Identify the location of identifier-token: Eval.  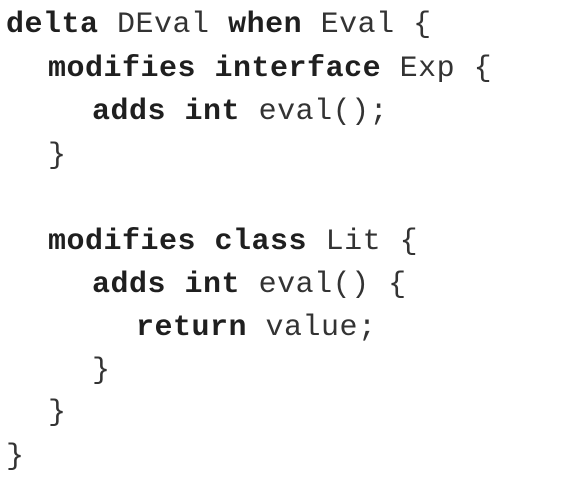
(357, 25).